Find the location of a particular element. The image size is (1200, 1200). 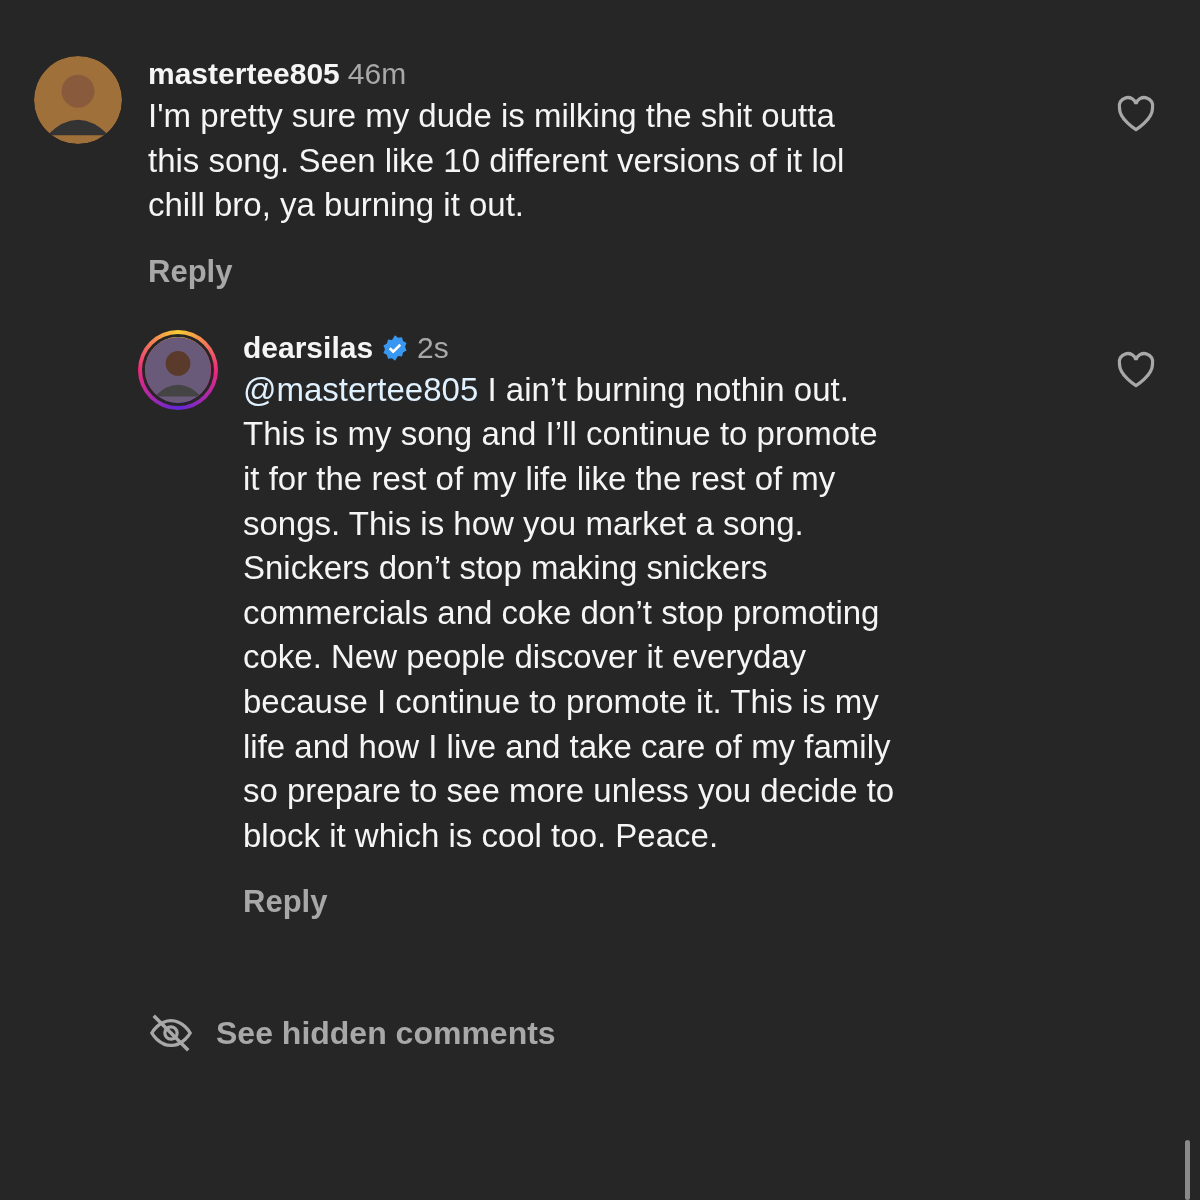

mention-link: @mastertee805 is located at coordinates (361, 389).